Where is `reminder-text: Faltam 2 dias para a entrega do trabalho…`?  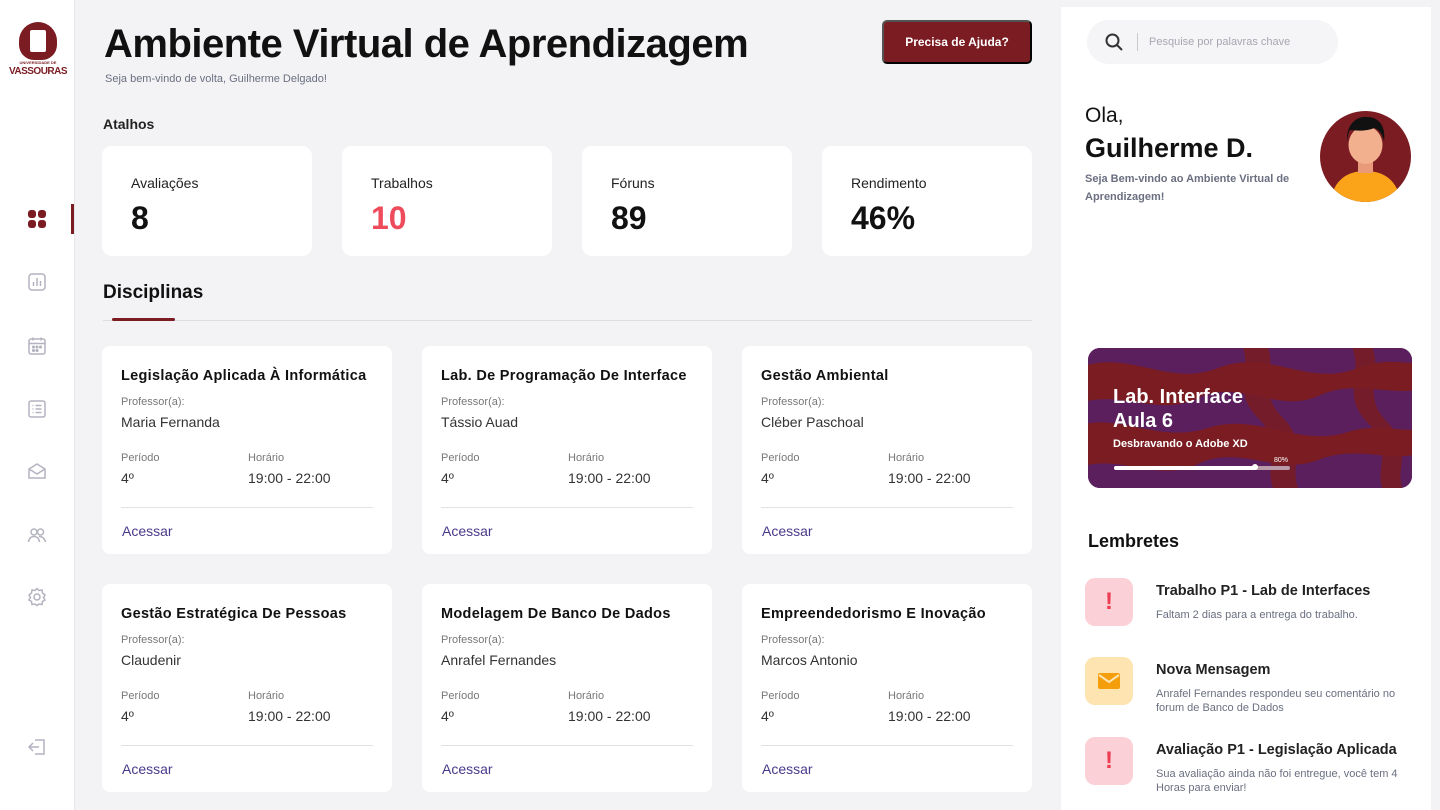
reminder-text: Faltam 2 dias para a entrega do trabalho… is located at coordinates (1257, 615).